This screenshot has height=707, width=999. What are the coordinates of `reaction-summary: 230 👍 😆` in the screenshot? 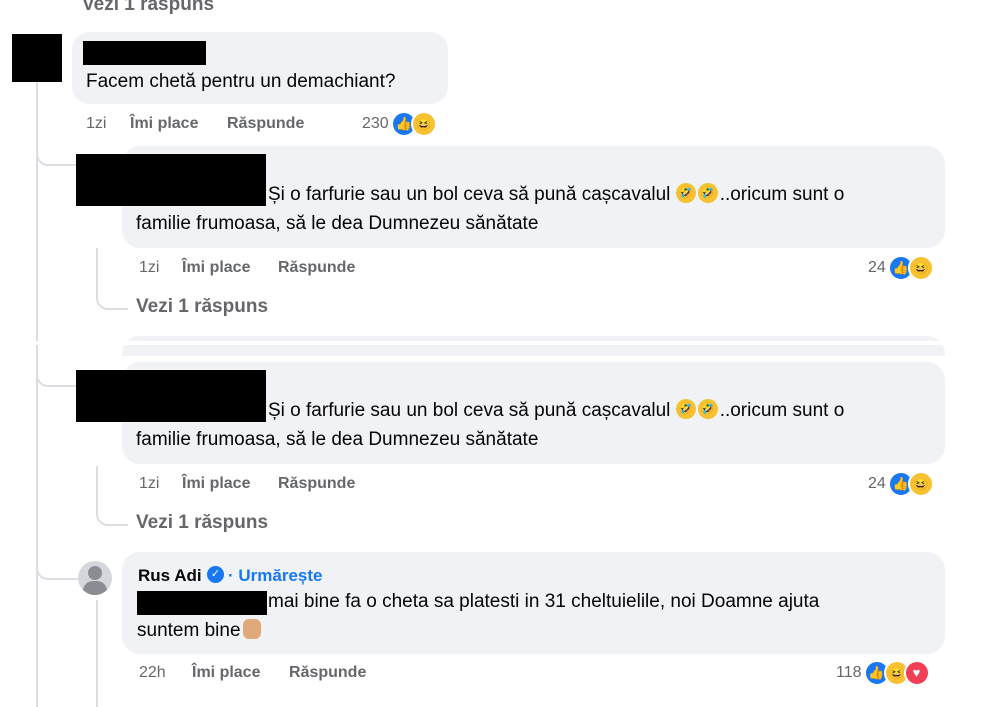 It's located at (399, 124).